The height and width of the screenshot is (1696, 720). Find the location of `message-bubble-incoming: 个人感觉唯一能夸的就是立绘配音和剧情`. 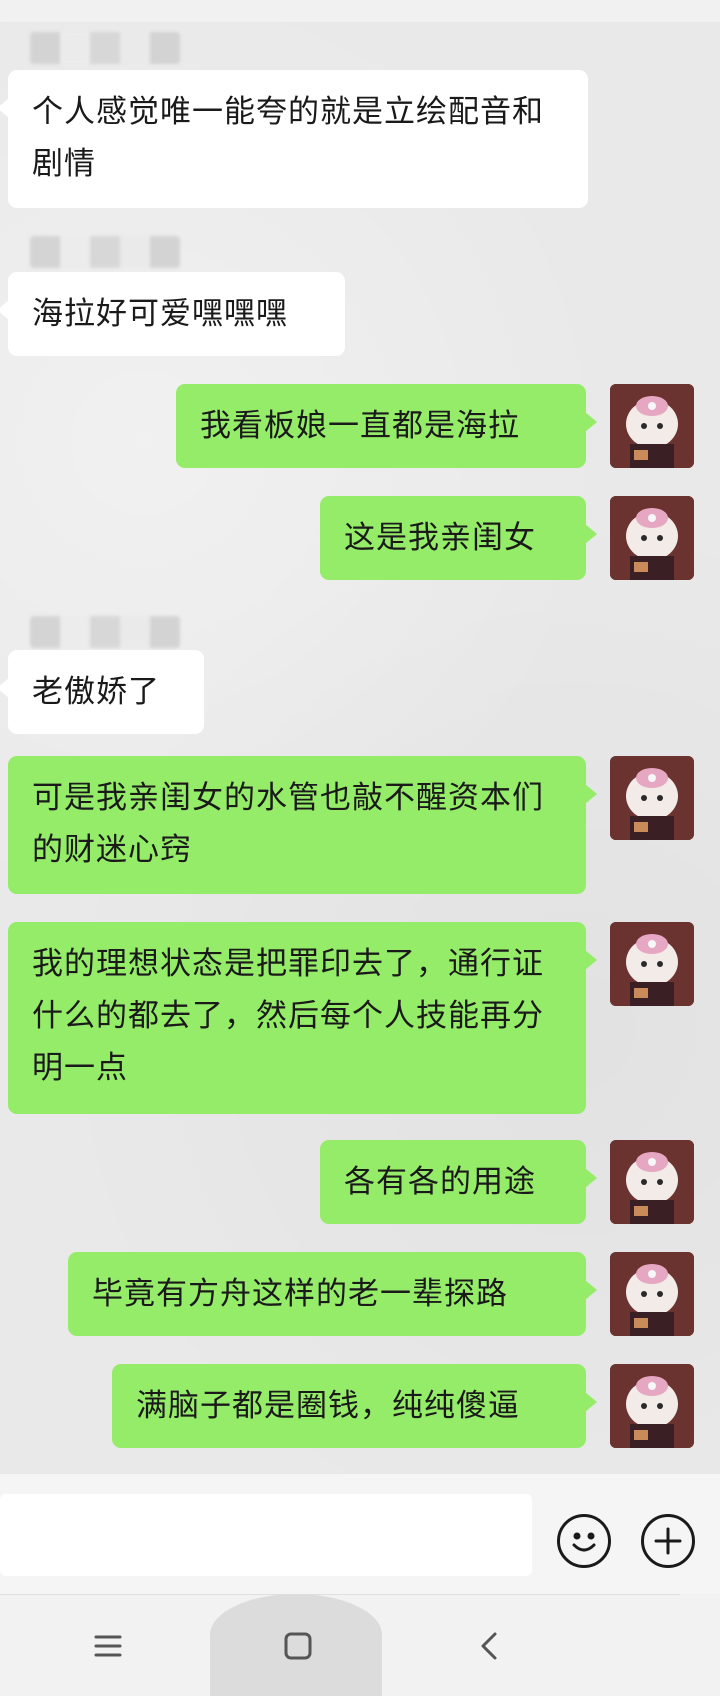

message-bubble-incoming: 个人感觉唯一能夸的就是立绘配音和剧情 is located at coordinates (294, 139).